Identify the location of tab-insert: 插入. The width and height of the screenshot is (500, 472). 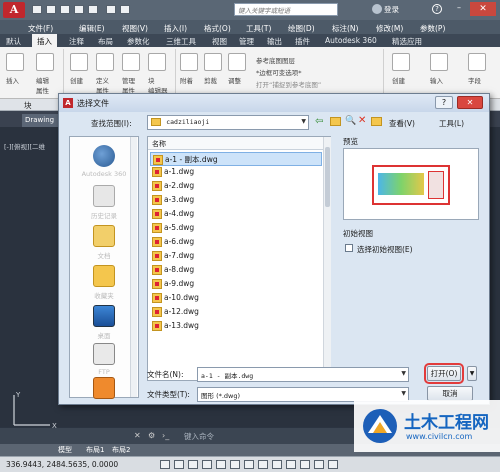
(44, 40).